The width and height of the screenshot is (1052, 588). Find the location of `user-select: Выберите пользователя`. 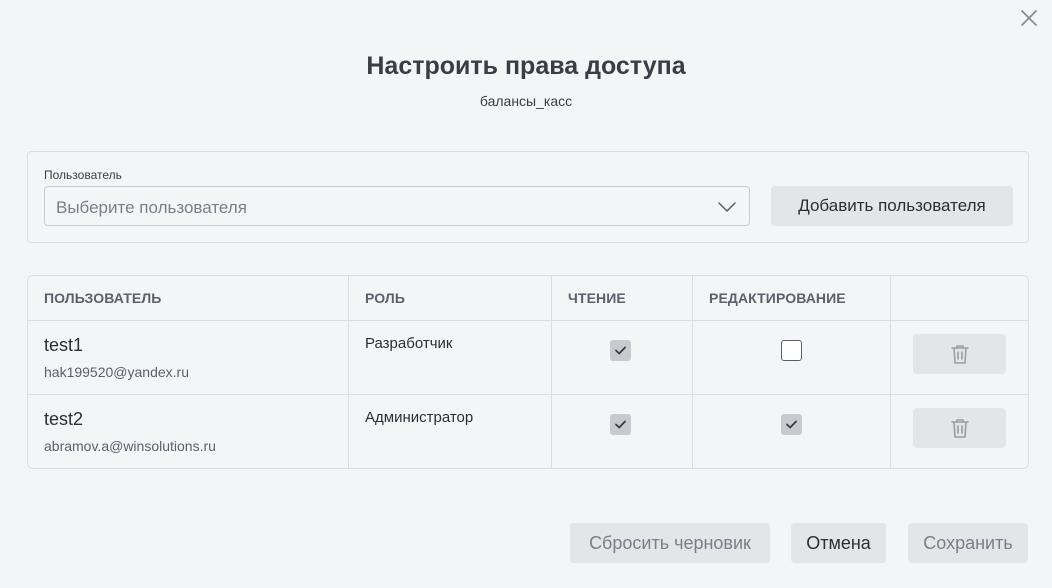

user-select: Выберите пользователя is located at coordinates (397, 206).